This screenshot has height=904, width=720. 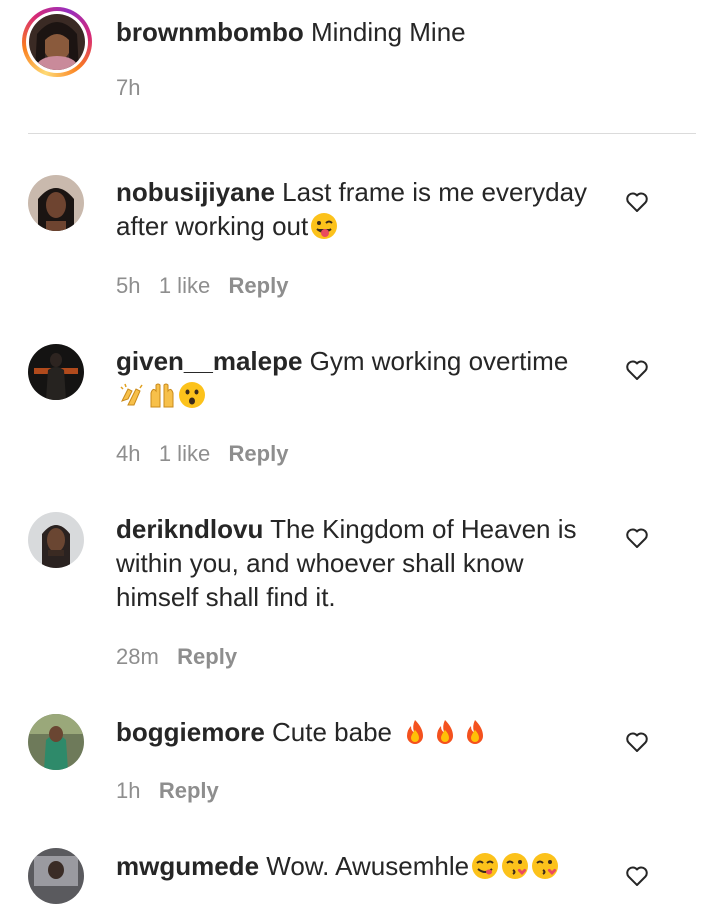 What do you see at coordinates (128, 87) in the screenshot?
I see `caption-time: 7h` at bounding box center [128, 87].